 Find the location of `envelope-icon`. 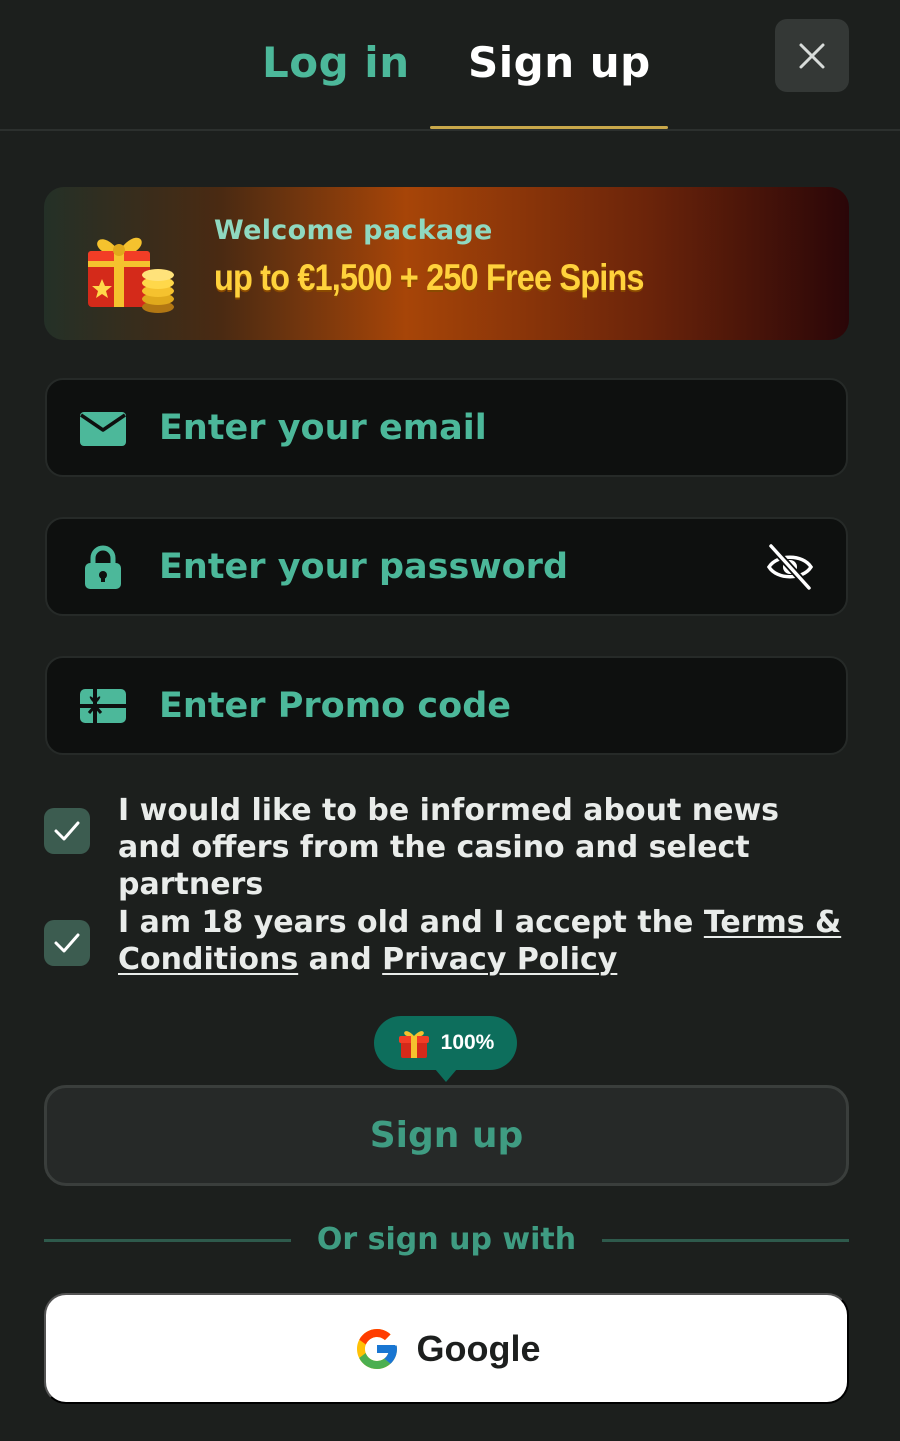

envelope-icon is located at coordinates (103, 428).